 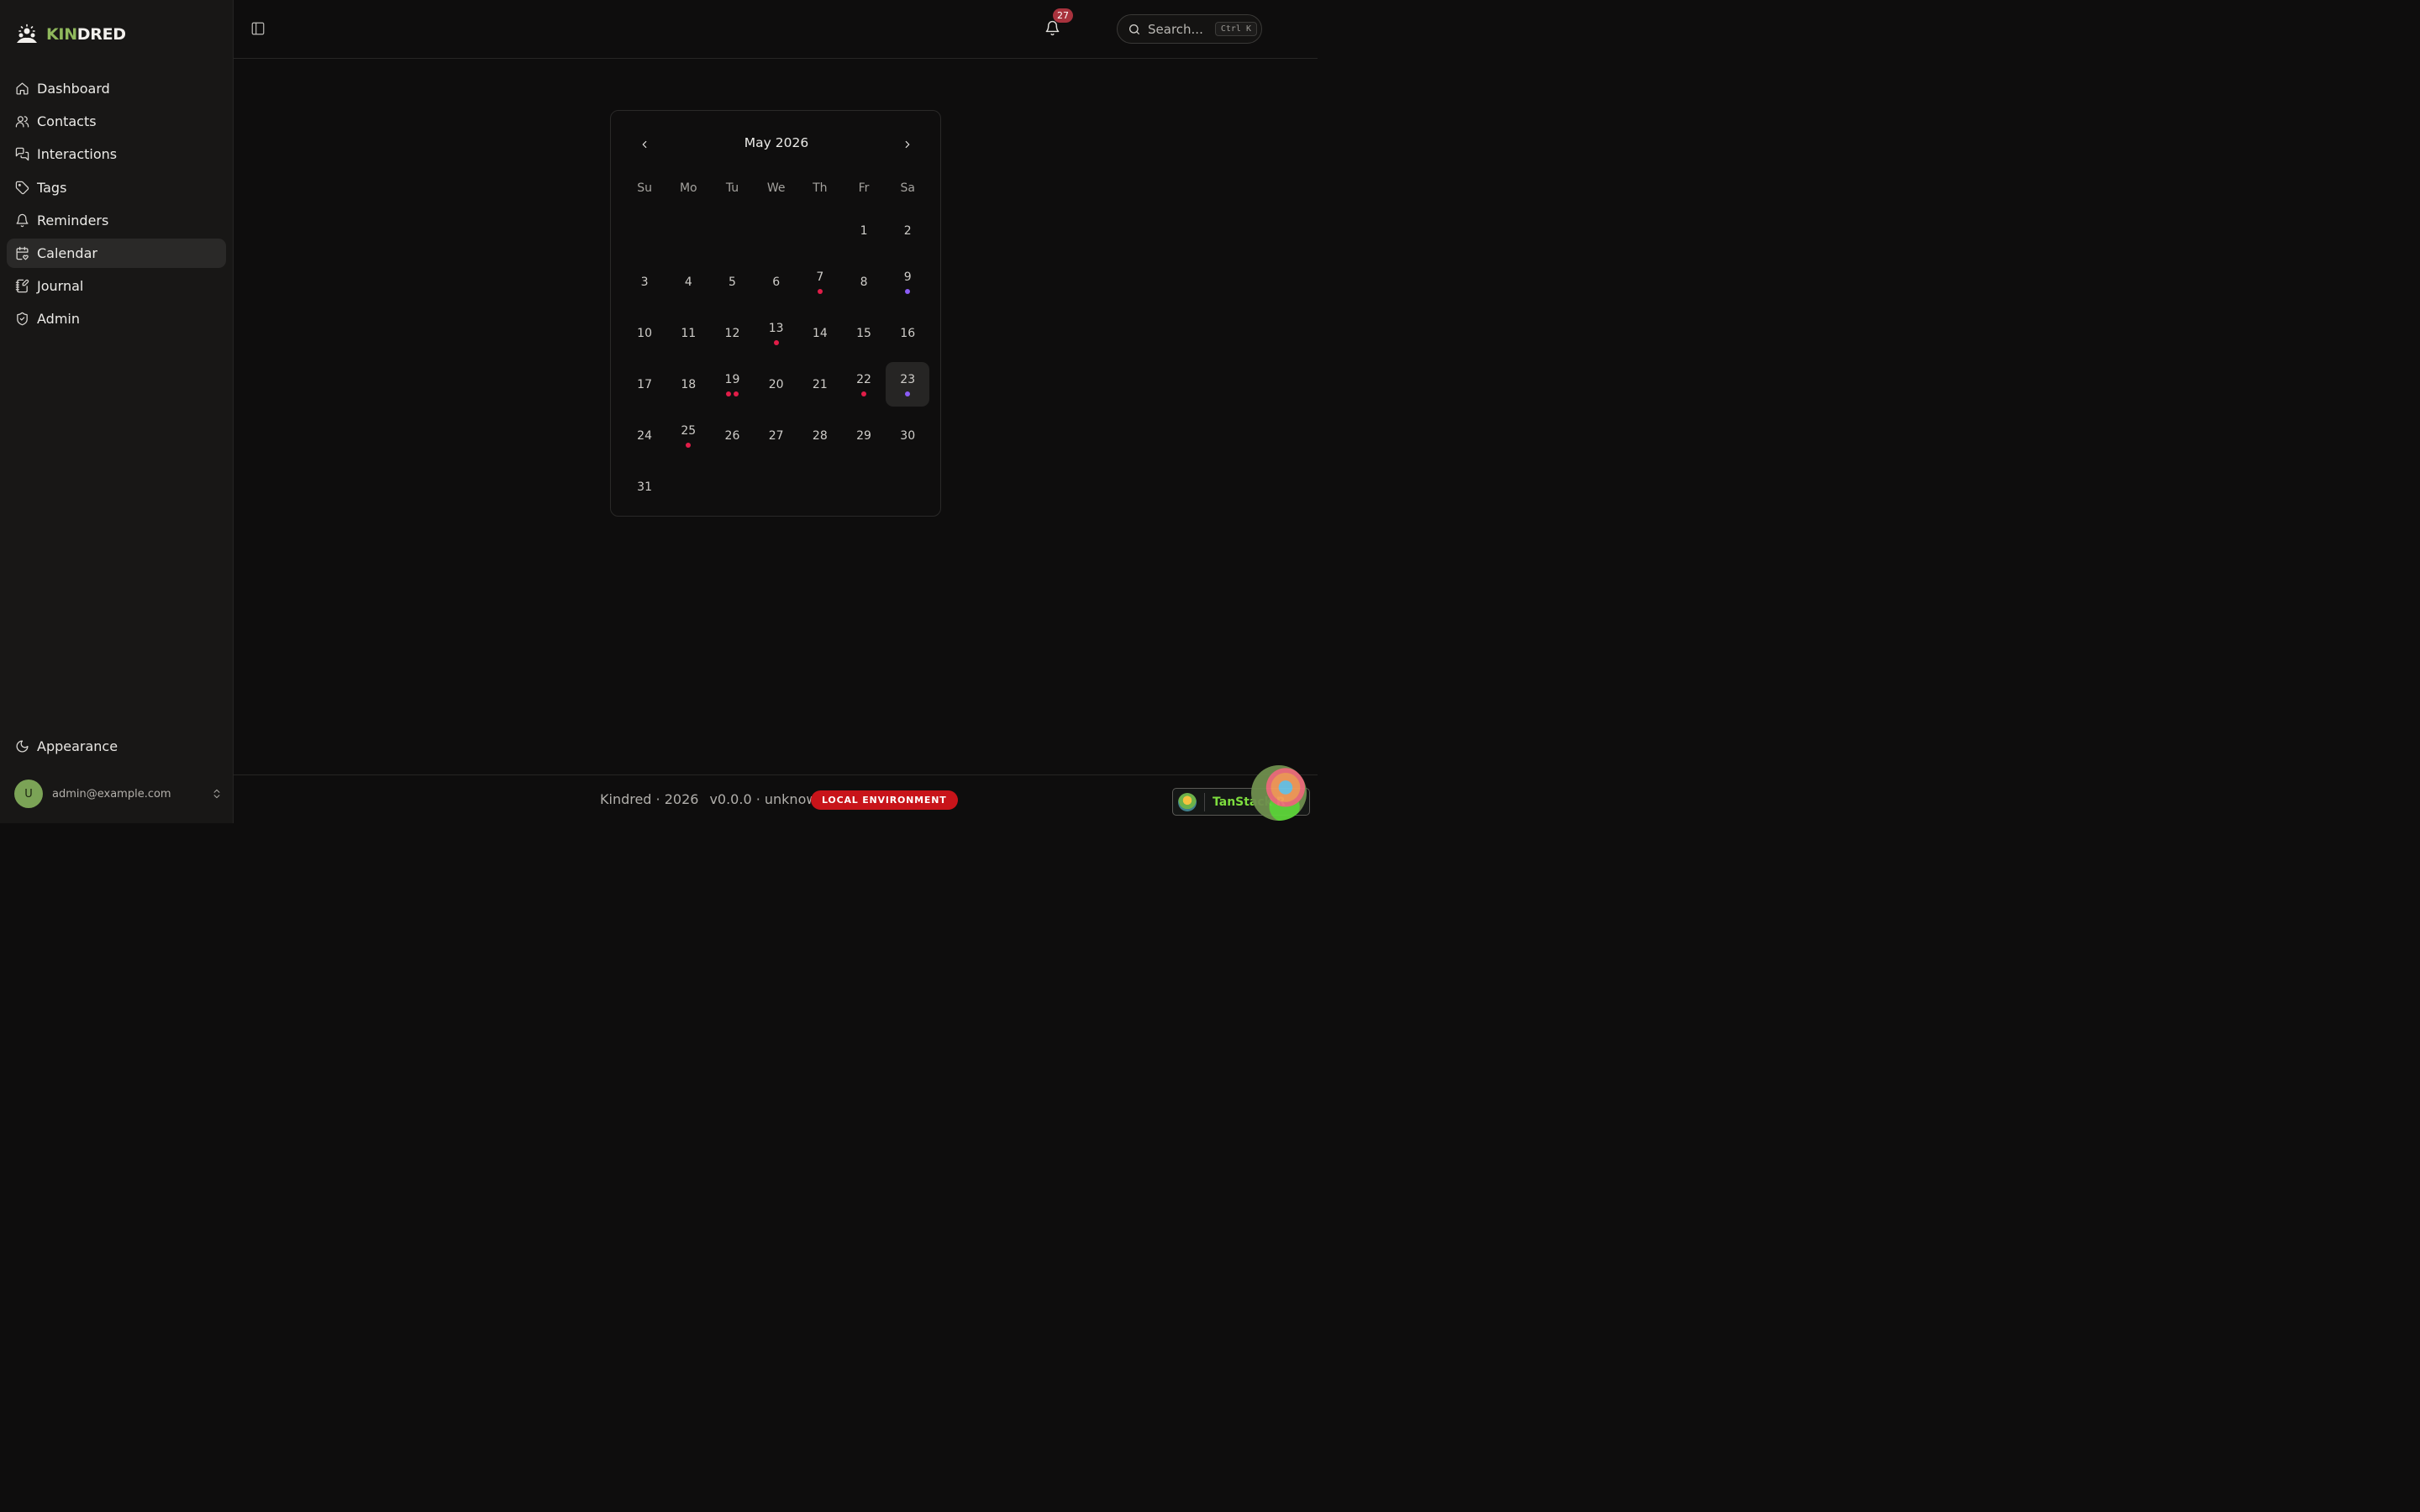 I want to click on calendar-day-28: 28, so click(x=820, y=435).